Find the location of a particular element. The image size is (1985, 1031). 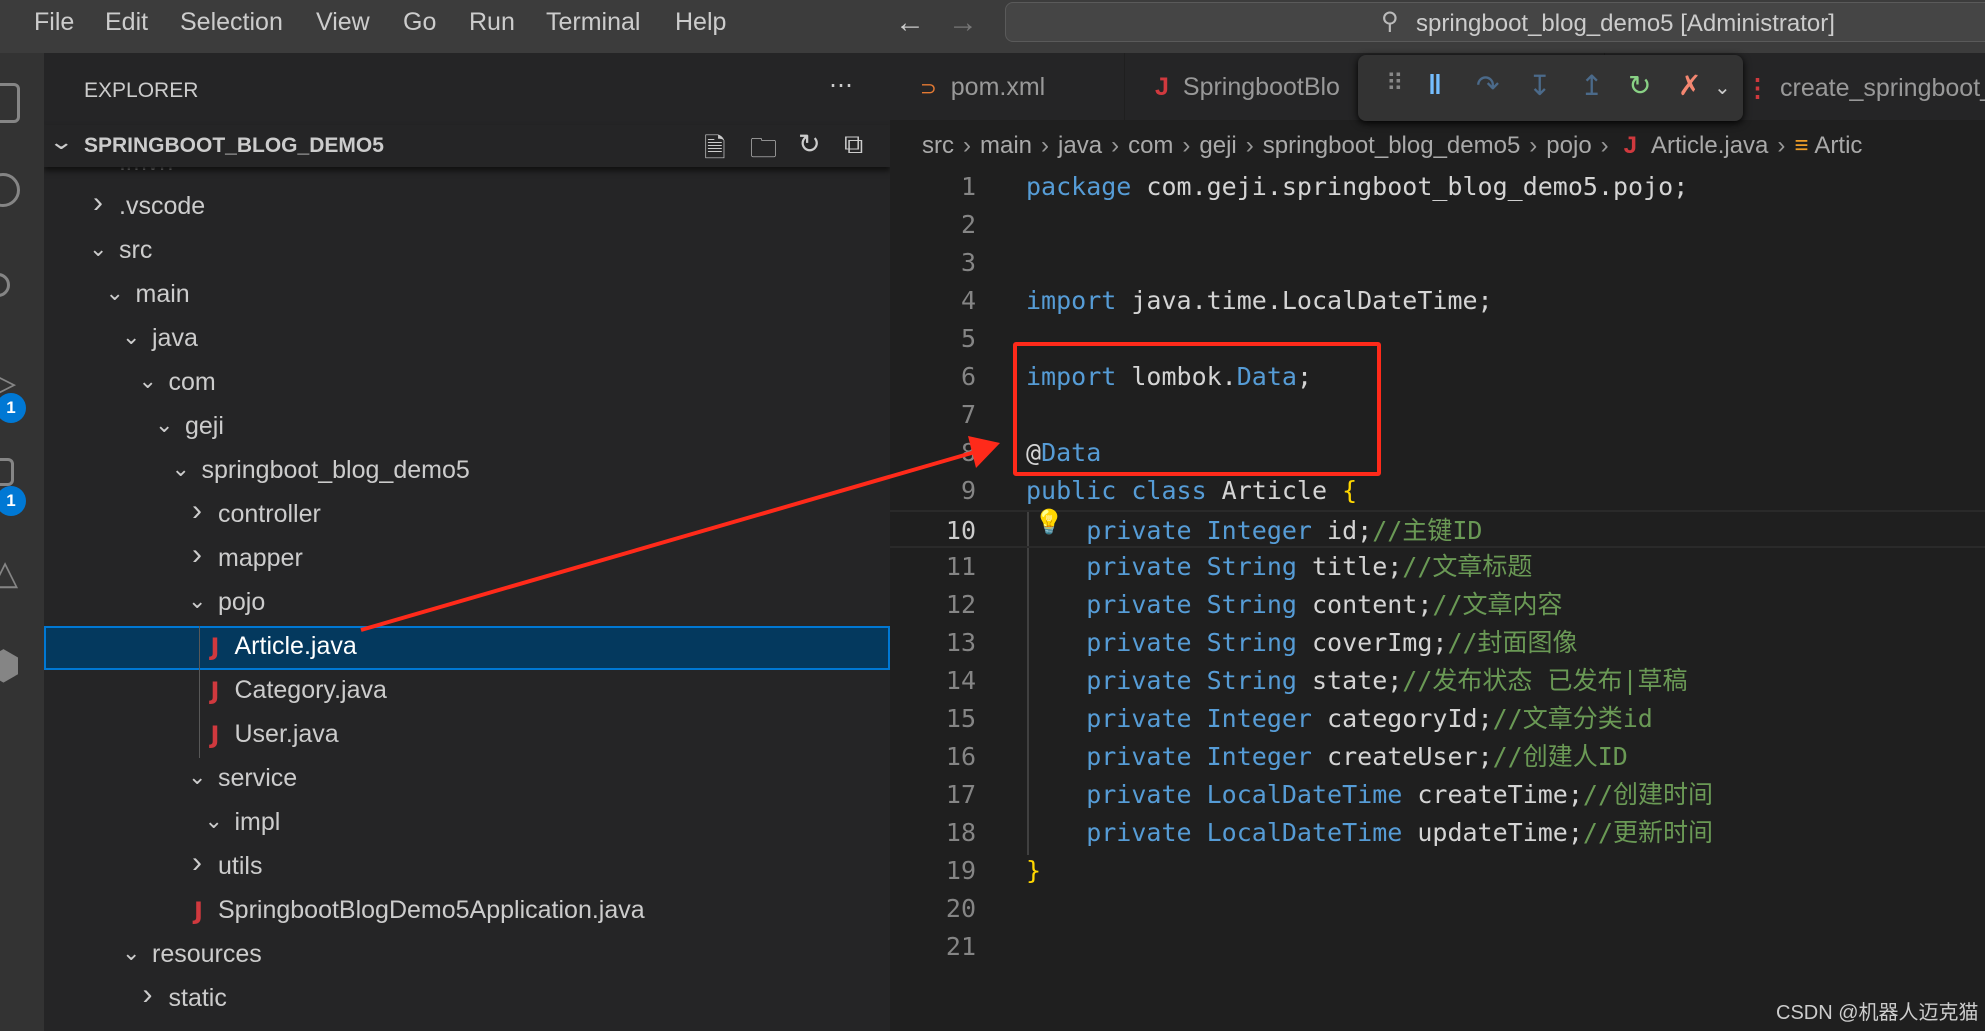

code-line: 14 private String state;//发布状态 已发布|草稿 is located at coordinates (1437, 681).